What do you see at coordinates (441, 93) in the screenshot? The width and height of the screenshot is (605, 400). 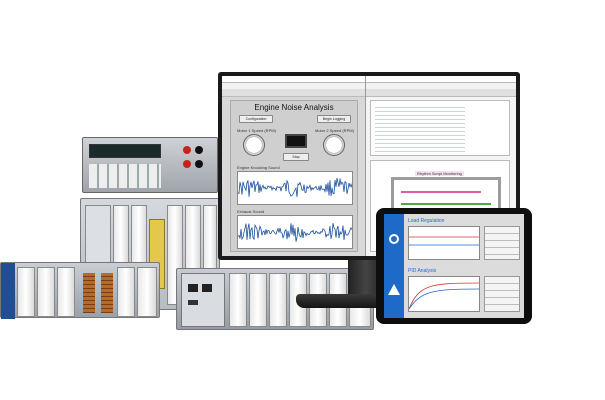 I see `project-toolbar` at bounding box center [441, 93].